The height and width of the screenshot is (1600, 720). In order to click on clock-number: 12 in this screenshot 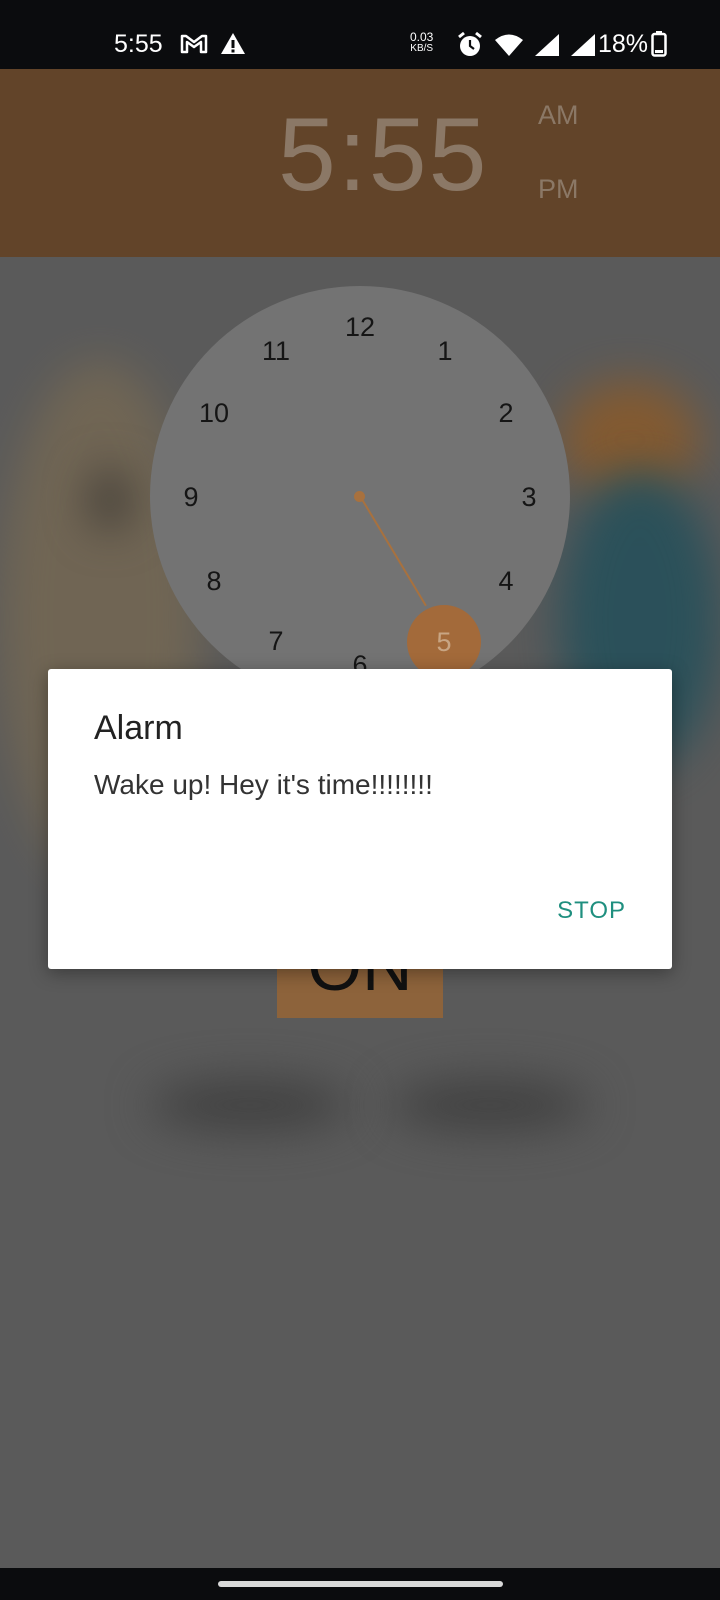, I will do `click(360, 327)`.